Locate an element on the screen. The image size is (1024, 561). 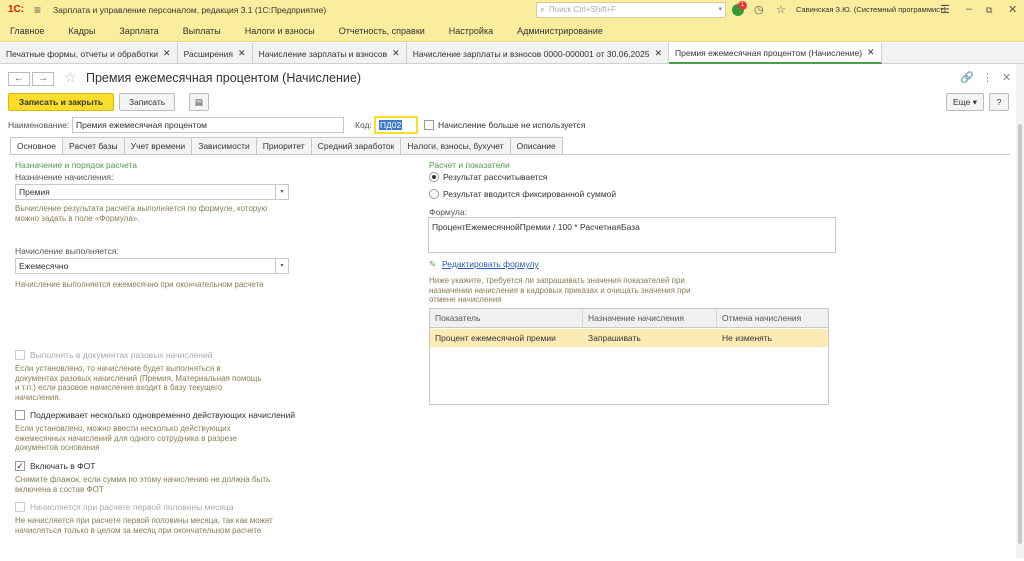
more-actions-icon: ⋮ is located at coordinates (987, 77).